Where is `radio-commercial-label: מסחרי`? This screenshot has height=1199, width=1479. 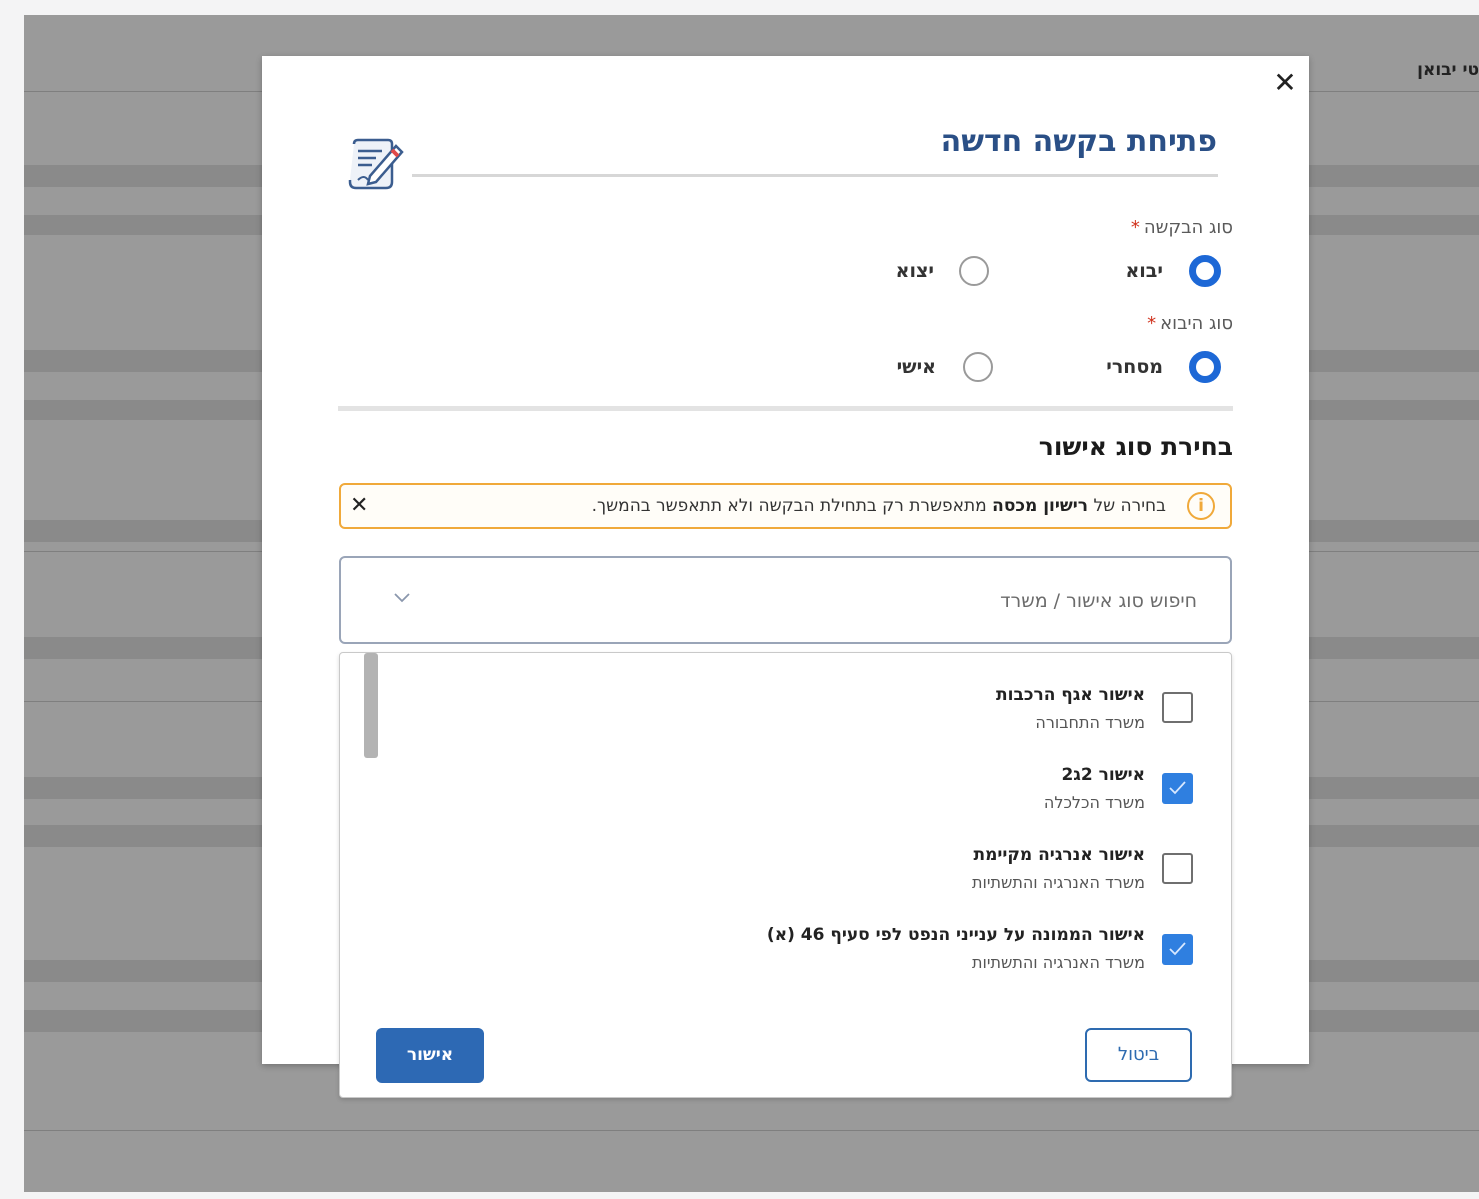
radio-commercial-label: מסחרי is located at coordinates (1134, 367).